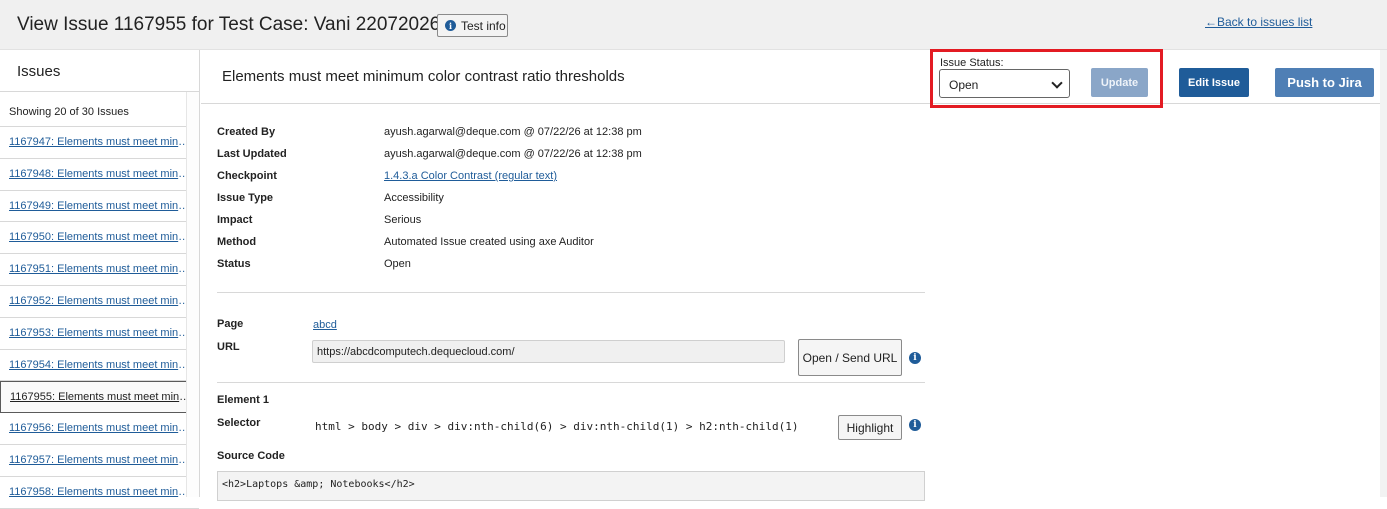  I want to click on status-label: Status, so click(234, 264).